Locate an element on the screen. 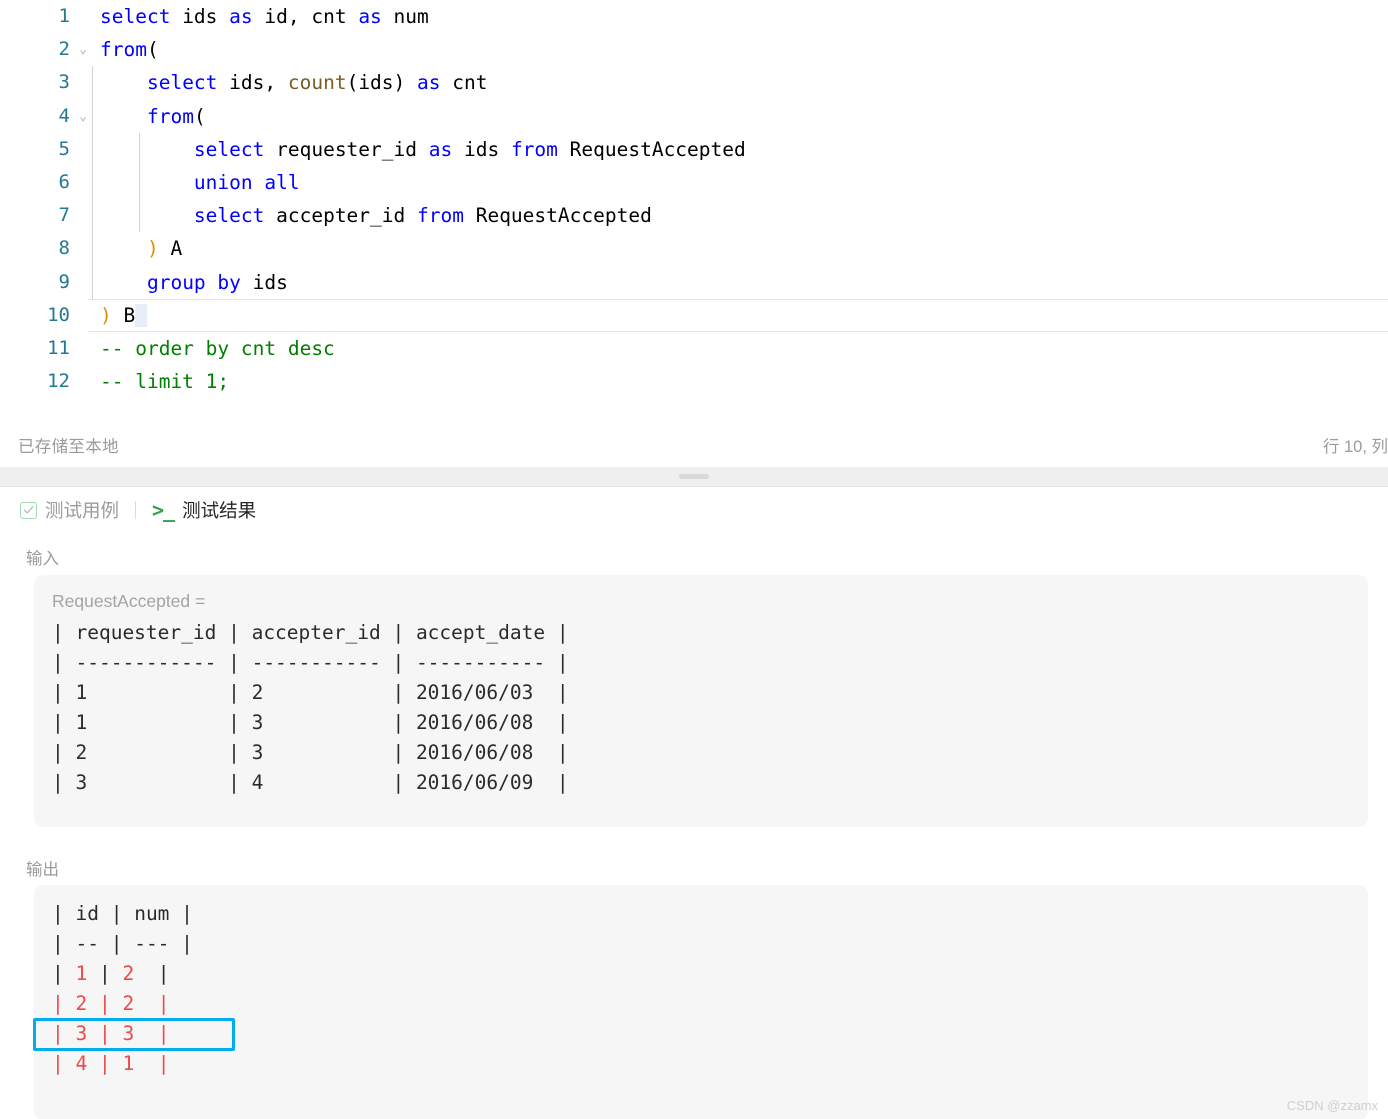 The width and height of the screenshot is (1388, 1119). code-line-text: ) B is located at coordinates (739, 315).